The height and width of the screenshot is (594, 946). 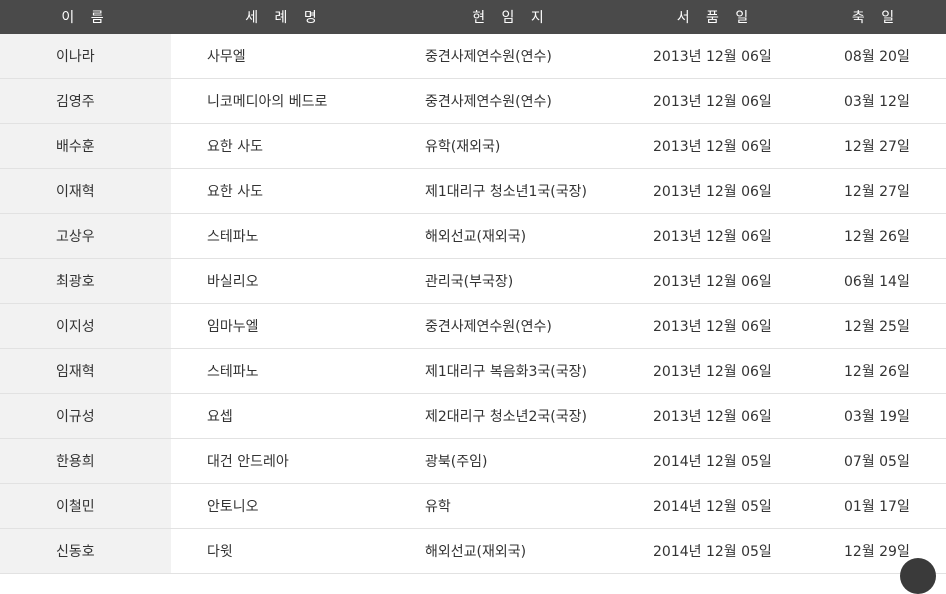 I want to click on cell-feast-day: 12월 25일, so click(x=876, y=326).